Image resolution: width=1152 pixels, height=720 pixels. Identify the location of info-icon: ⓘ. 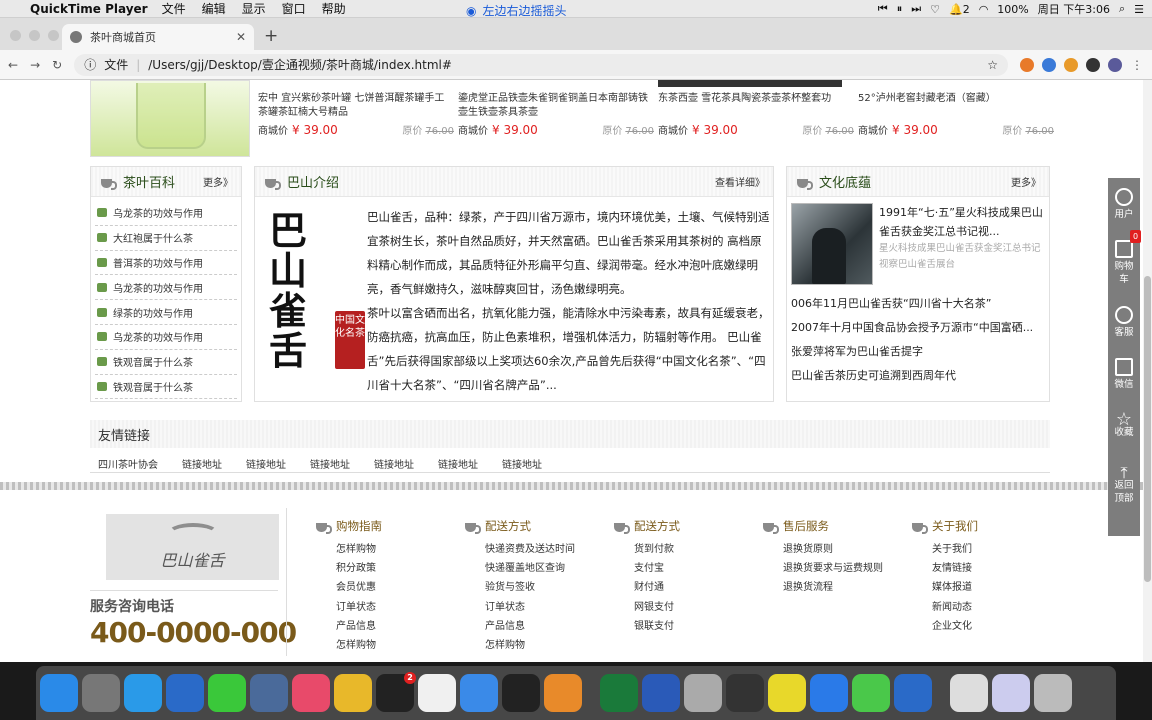
(90, 64).